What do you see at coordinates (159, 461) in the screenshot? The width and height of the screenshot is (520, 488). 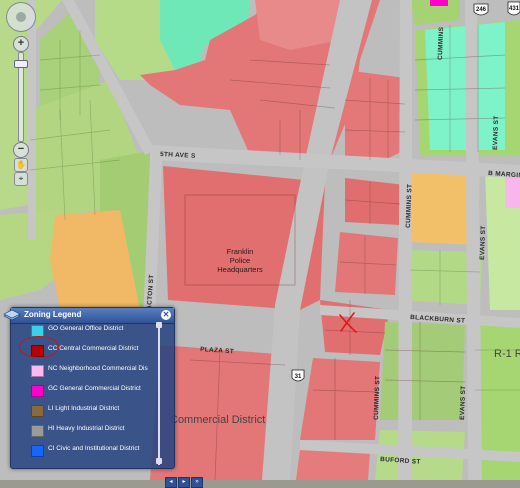 I see `legend-scroll-down-icon` at bounding box center [159, 461].